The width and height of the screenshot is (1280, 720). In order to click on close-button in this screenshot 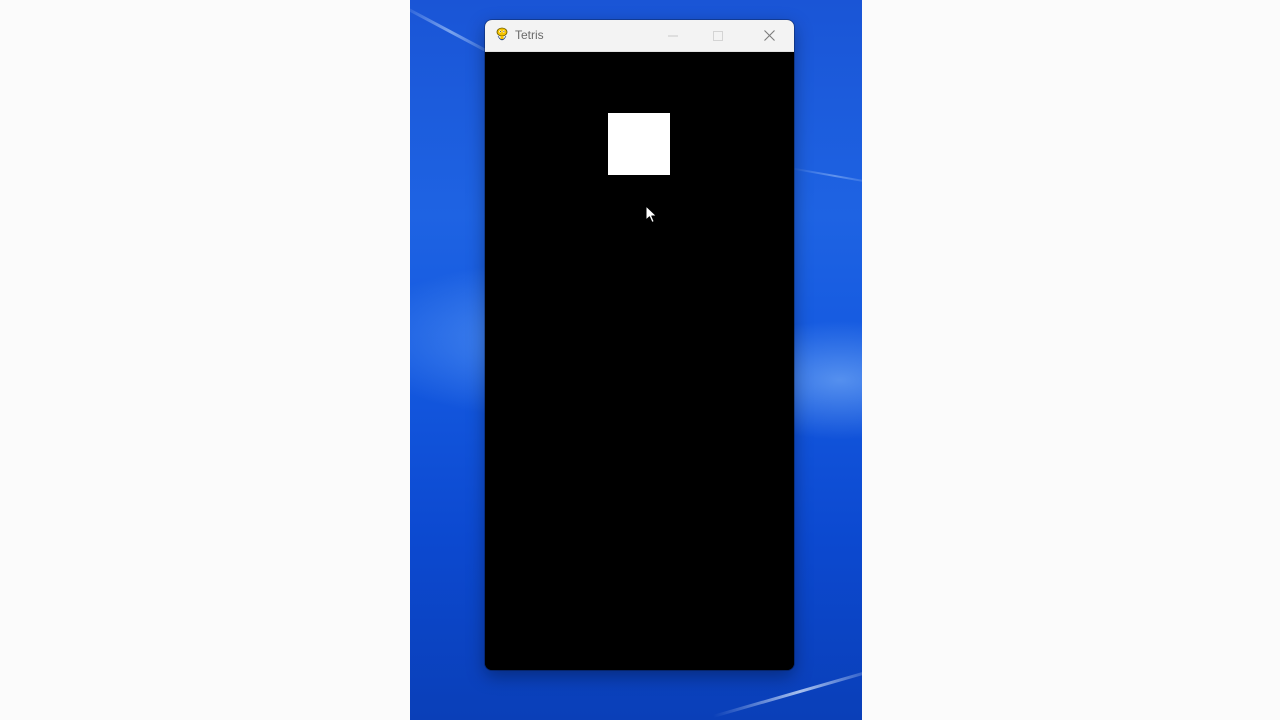, I will do `click(769, 35)`.